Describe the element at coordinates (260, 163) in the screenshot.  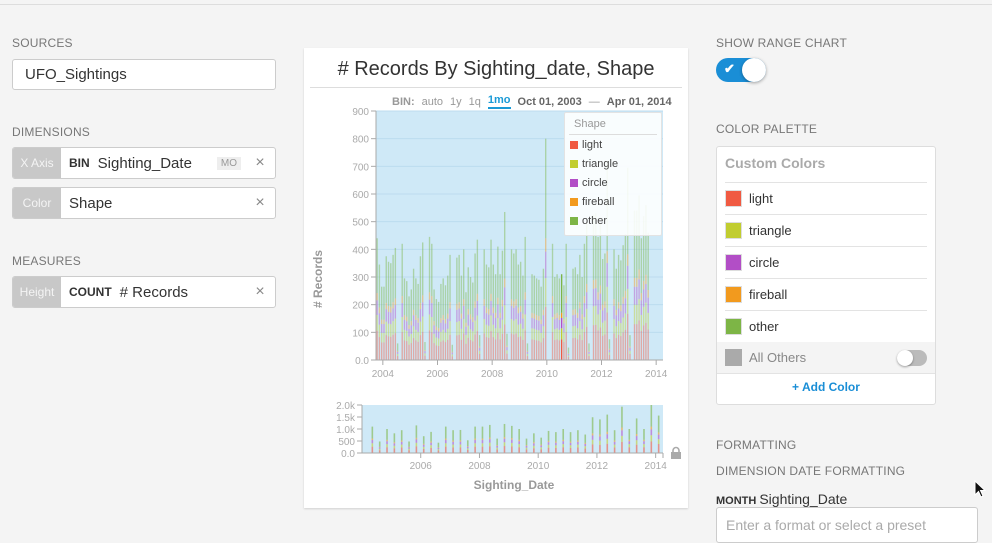
I see `remove-x-axis-icon: ×` at that location.